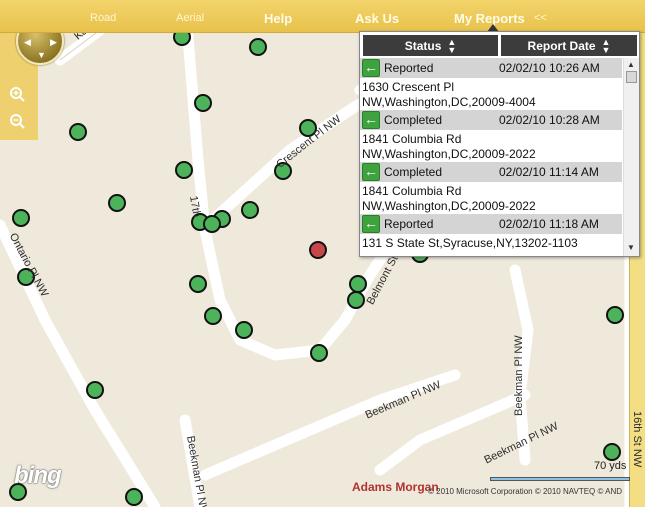 The image size is (645, 507). What do you see at coordinates (519, 375) in the screenshot?
I see `street-label-beekman-ns: Beekman Pl NW` at bounding box center [519, 375].